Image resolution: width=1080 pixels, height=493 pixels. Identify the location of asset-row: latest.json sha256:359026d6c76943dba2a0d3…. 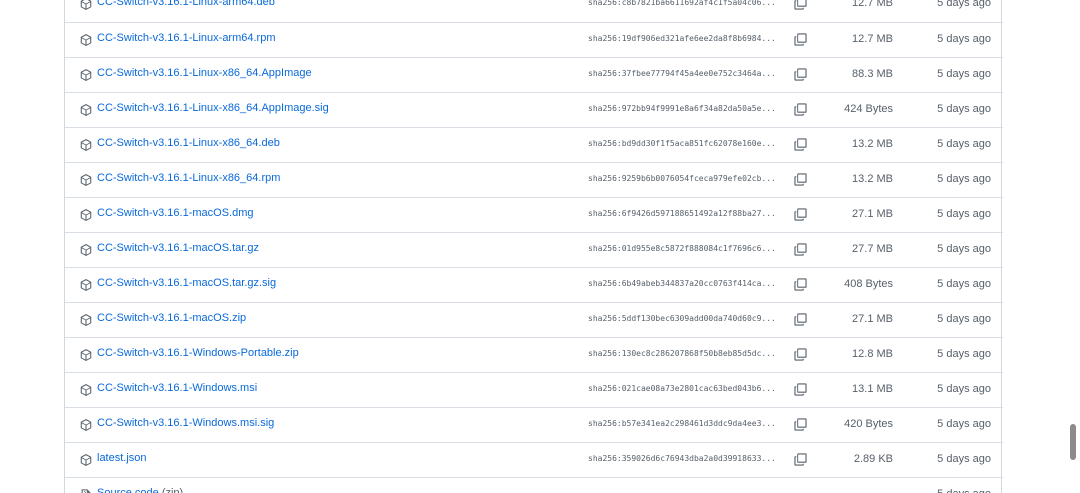
(534, 459).